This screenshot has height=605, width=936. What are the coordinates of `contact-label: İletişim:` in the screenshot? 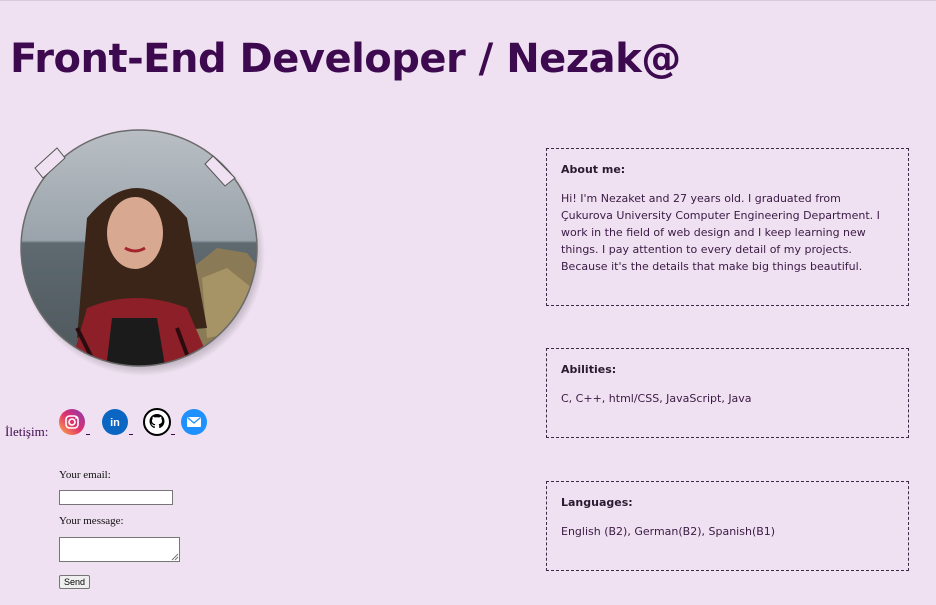 It's located at (27, 431).